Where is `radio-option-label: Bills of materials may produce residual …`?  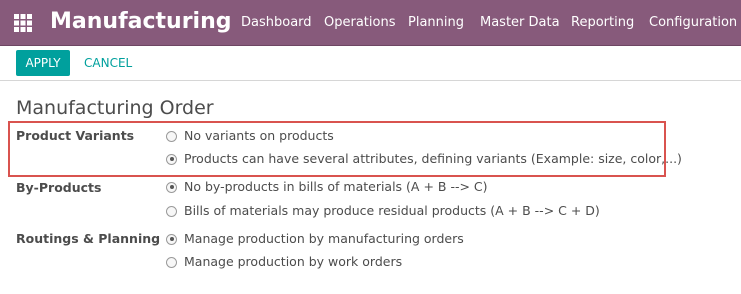
radio-option-label: Bills of materials may produce residual … is located at coordinates (392, 210).